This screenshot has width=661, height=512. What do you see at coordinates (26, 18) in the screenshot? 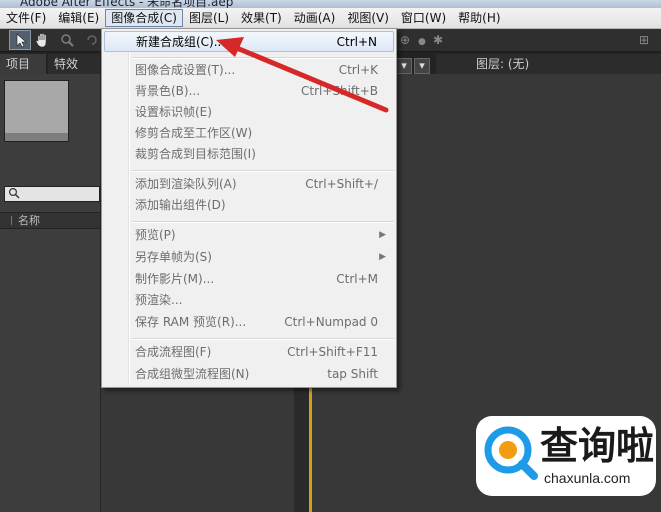
I see `menu-file: 文件(F)` at bounding box center [26, 18].